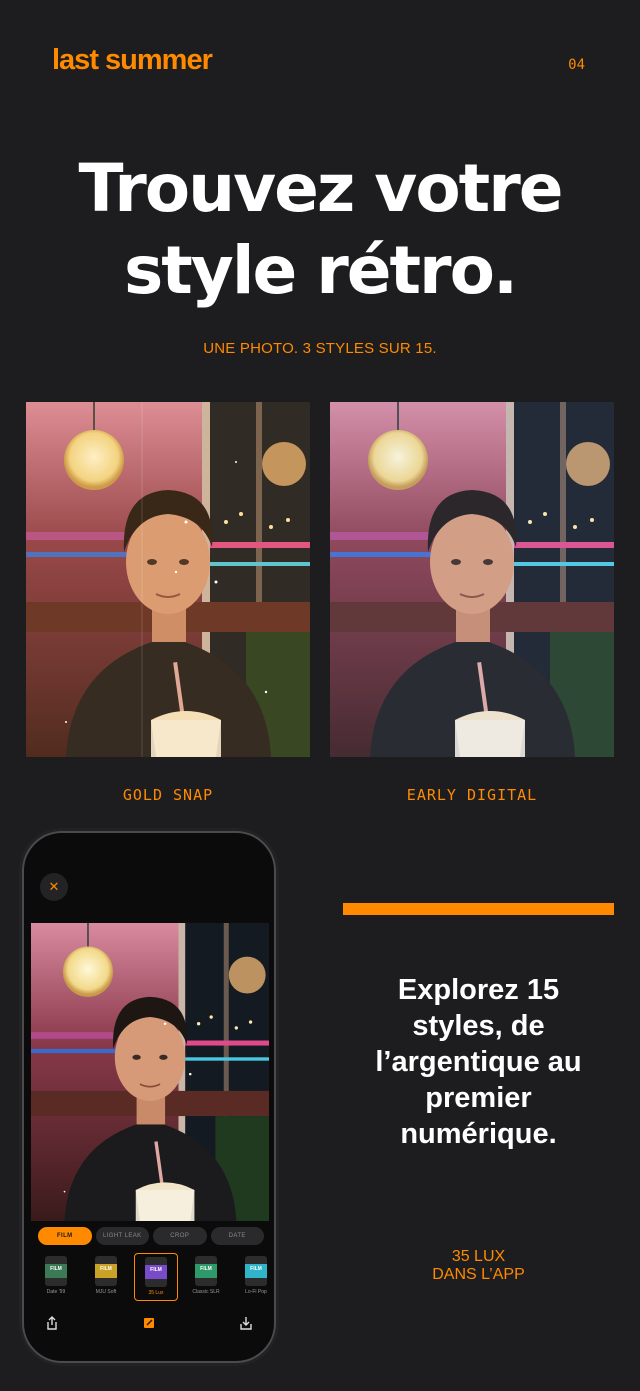 The width and height of the screenshot is (640, 1391). I want to click on tab-crop: CROP, so click(180, 1236).